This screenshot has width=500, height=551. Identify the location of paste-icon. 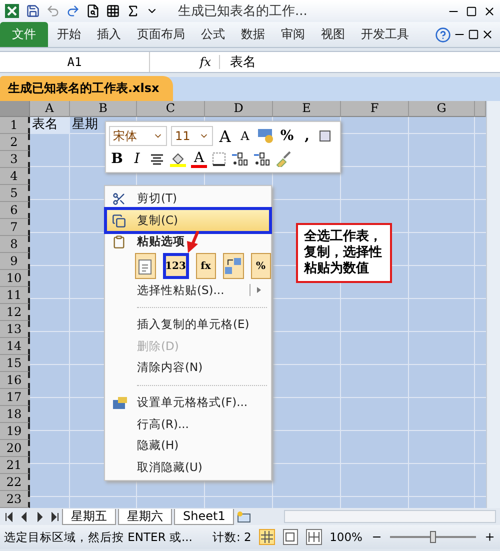
(145, 266).